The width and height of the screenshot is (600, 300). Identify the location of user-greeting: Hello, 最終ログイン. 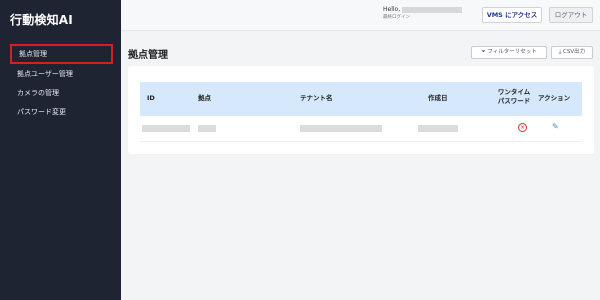
(423, 13).